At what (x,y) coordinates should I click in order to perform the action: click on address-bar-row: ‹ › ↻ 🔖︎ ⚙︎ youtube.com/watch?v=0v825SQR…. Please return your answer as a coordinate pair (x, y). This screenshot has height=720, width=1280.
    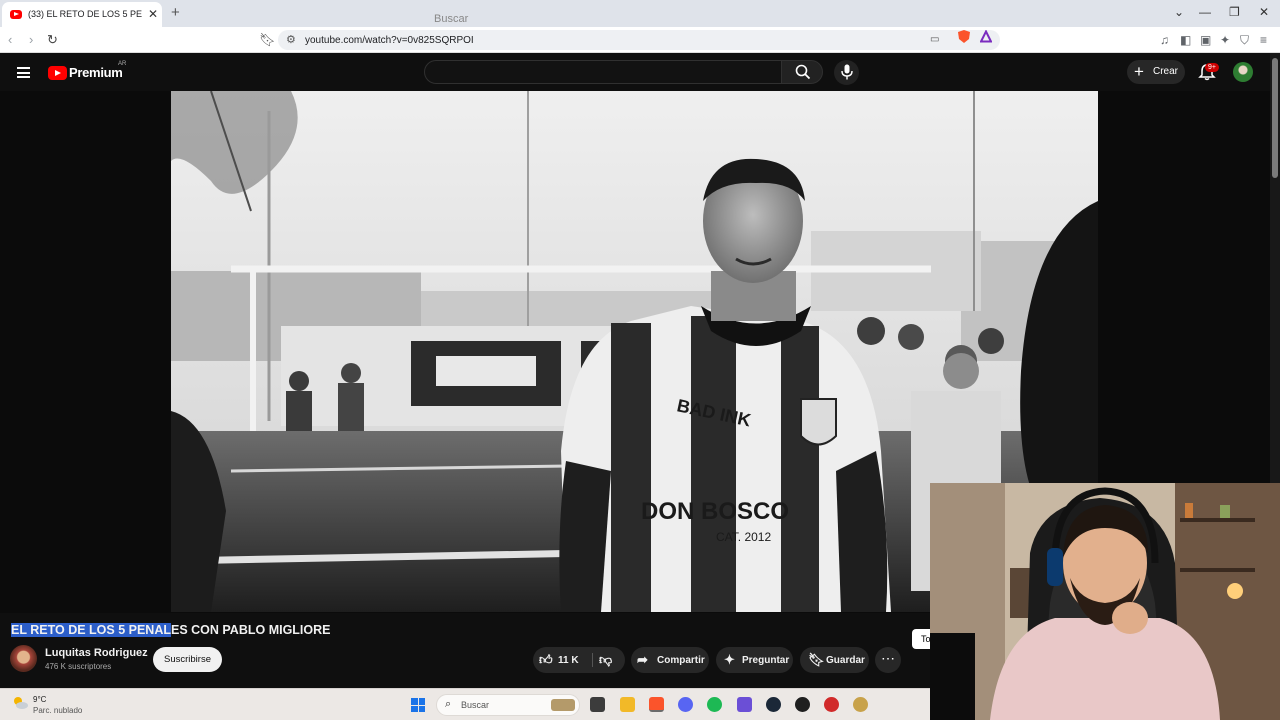
    Looking at the image, I should click on (640, 40).